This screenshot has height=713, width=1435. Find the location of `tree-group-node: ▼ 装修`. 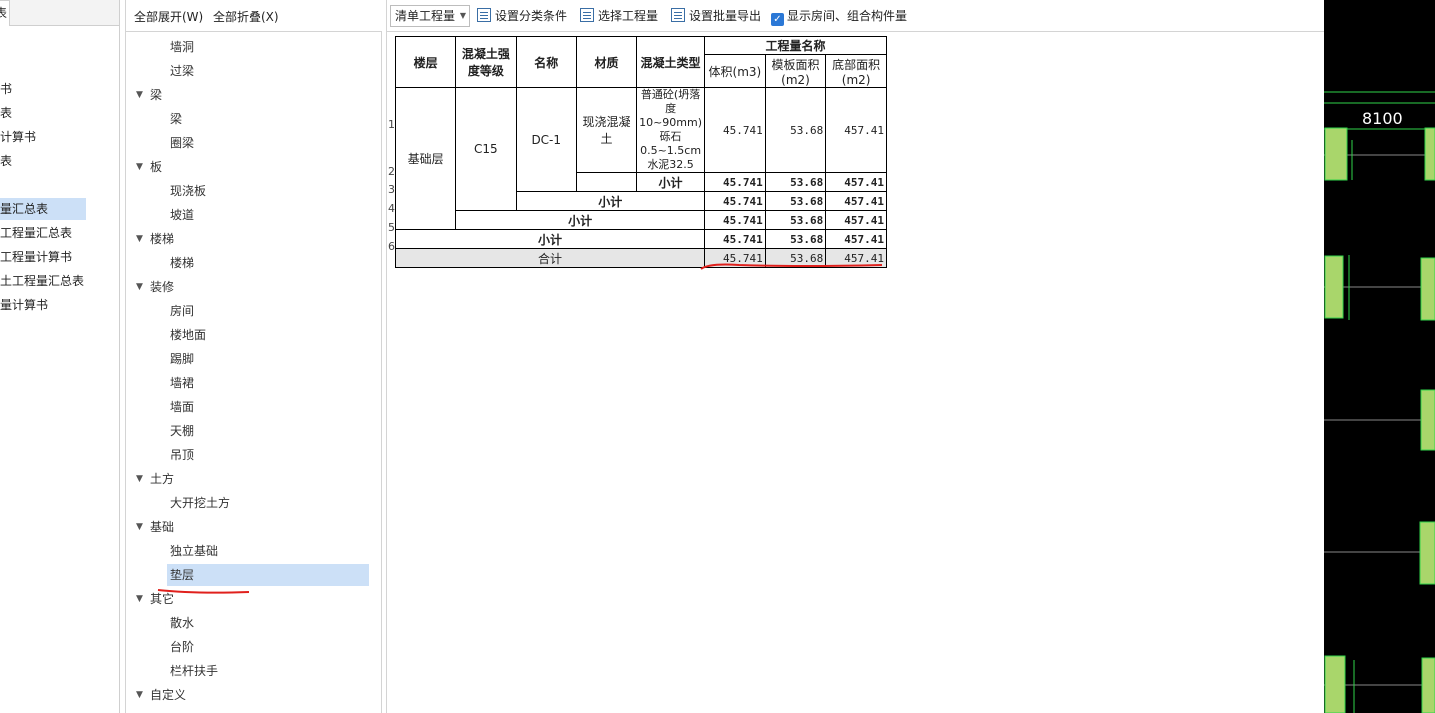

tree-group-node: ▼ 装修 is located at coordinates (155, 287).